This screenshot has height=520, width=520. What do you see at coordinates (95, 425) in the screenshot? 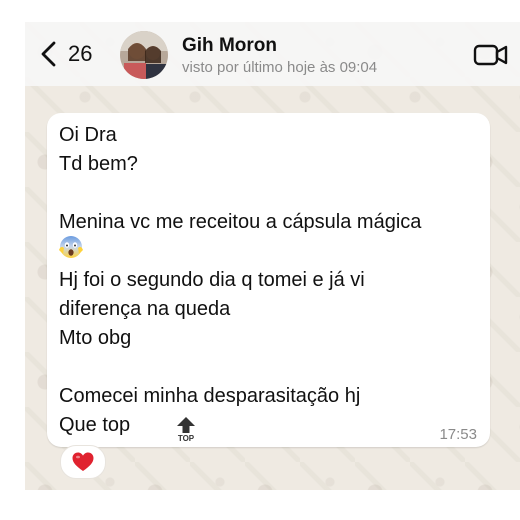
I see `message-line: Que top` at bounding box center [95, 425].